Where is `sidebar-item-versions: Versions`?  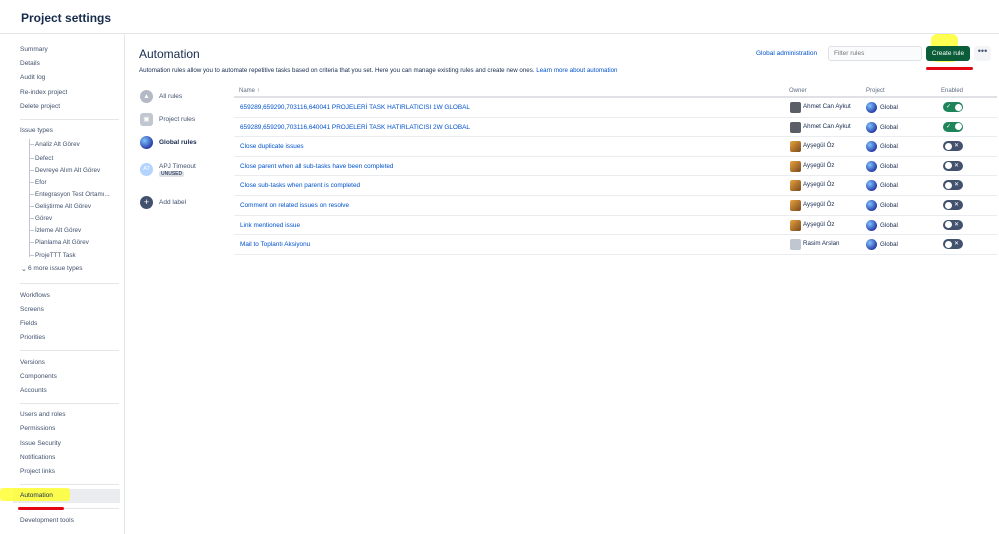
sidebar-item-versions: Versions is located at coordinates (32, 362).